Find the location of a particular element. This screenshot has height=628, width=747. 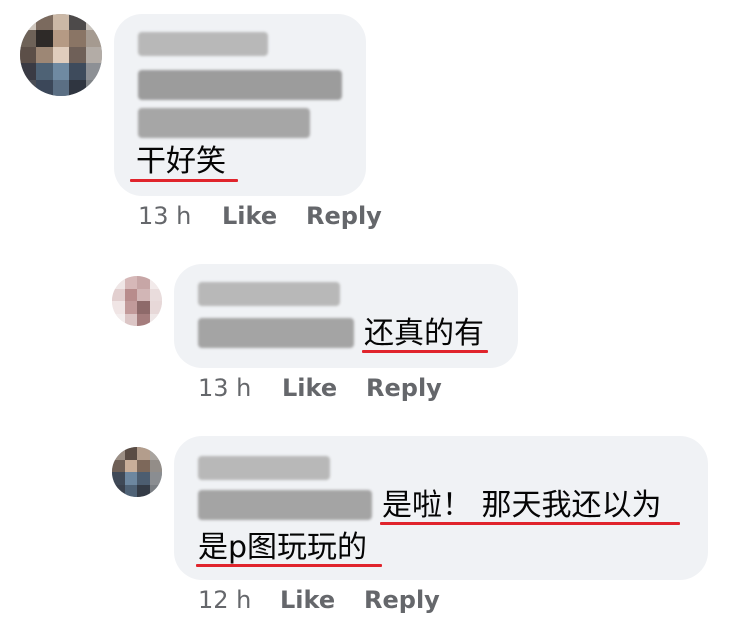

comment-timestamp: 12 h is located at coordinates (224, 600).